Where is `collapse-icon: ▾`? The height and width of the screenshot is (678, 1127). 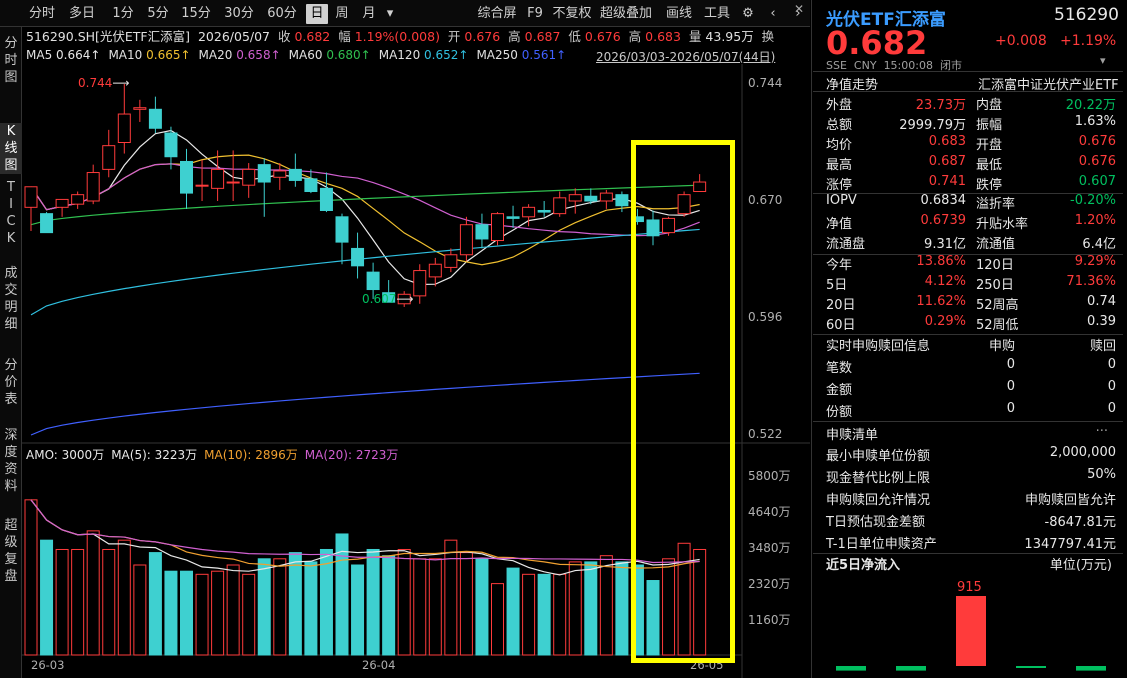
collapse-icon: ▾ is located at coordinates (1103, 60).